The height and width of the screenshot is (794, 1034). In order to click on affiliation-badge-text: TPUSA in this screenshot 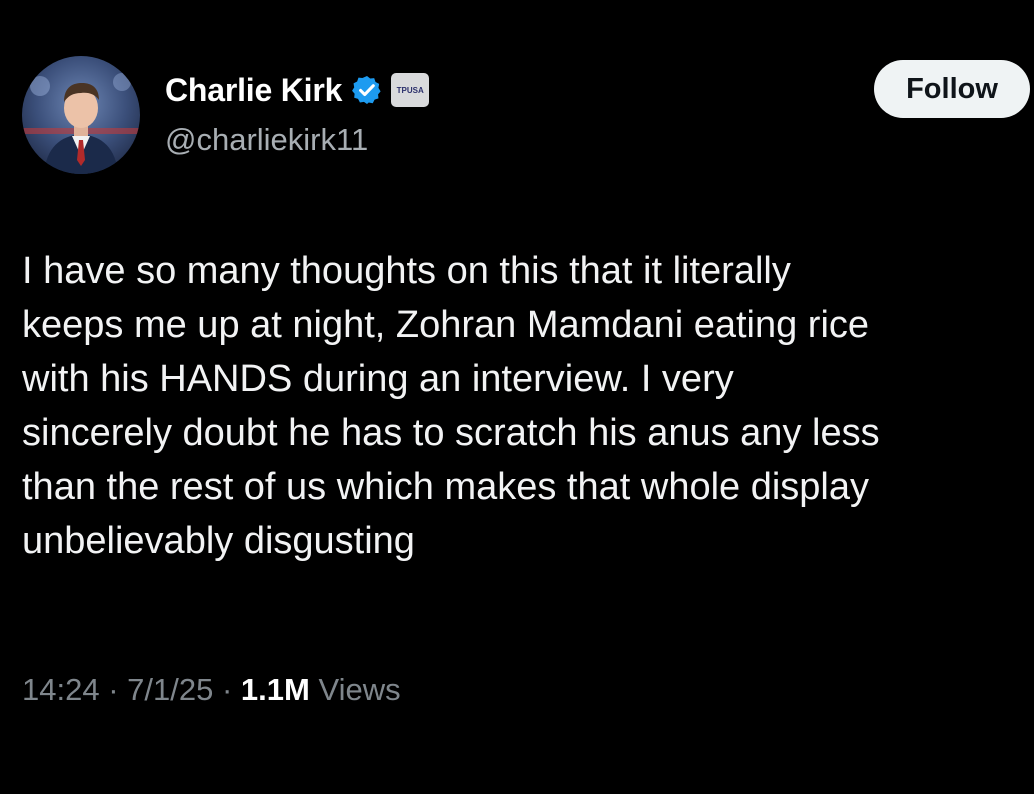, I will do `click(410, 90)`.